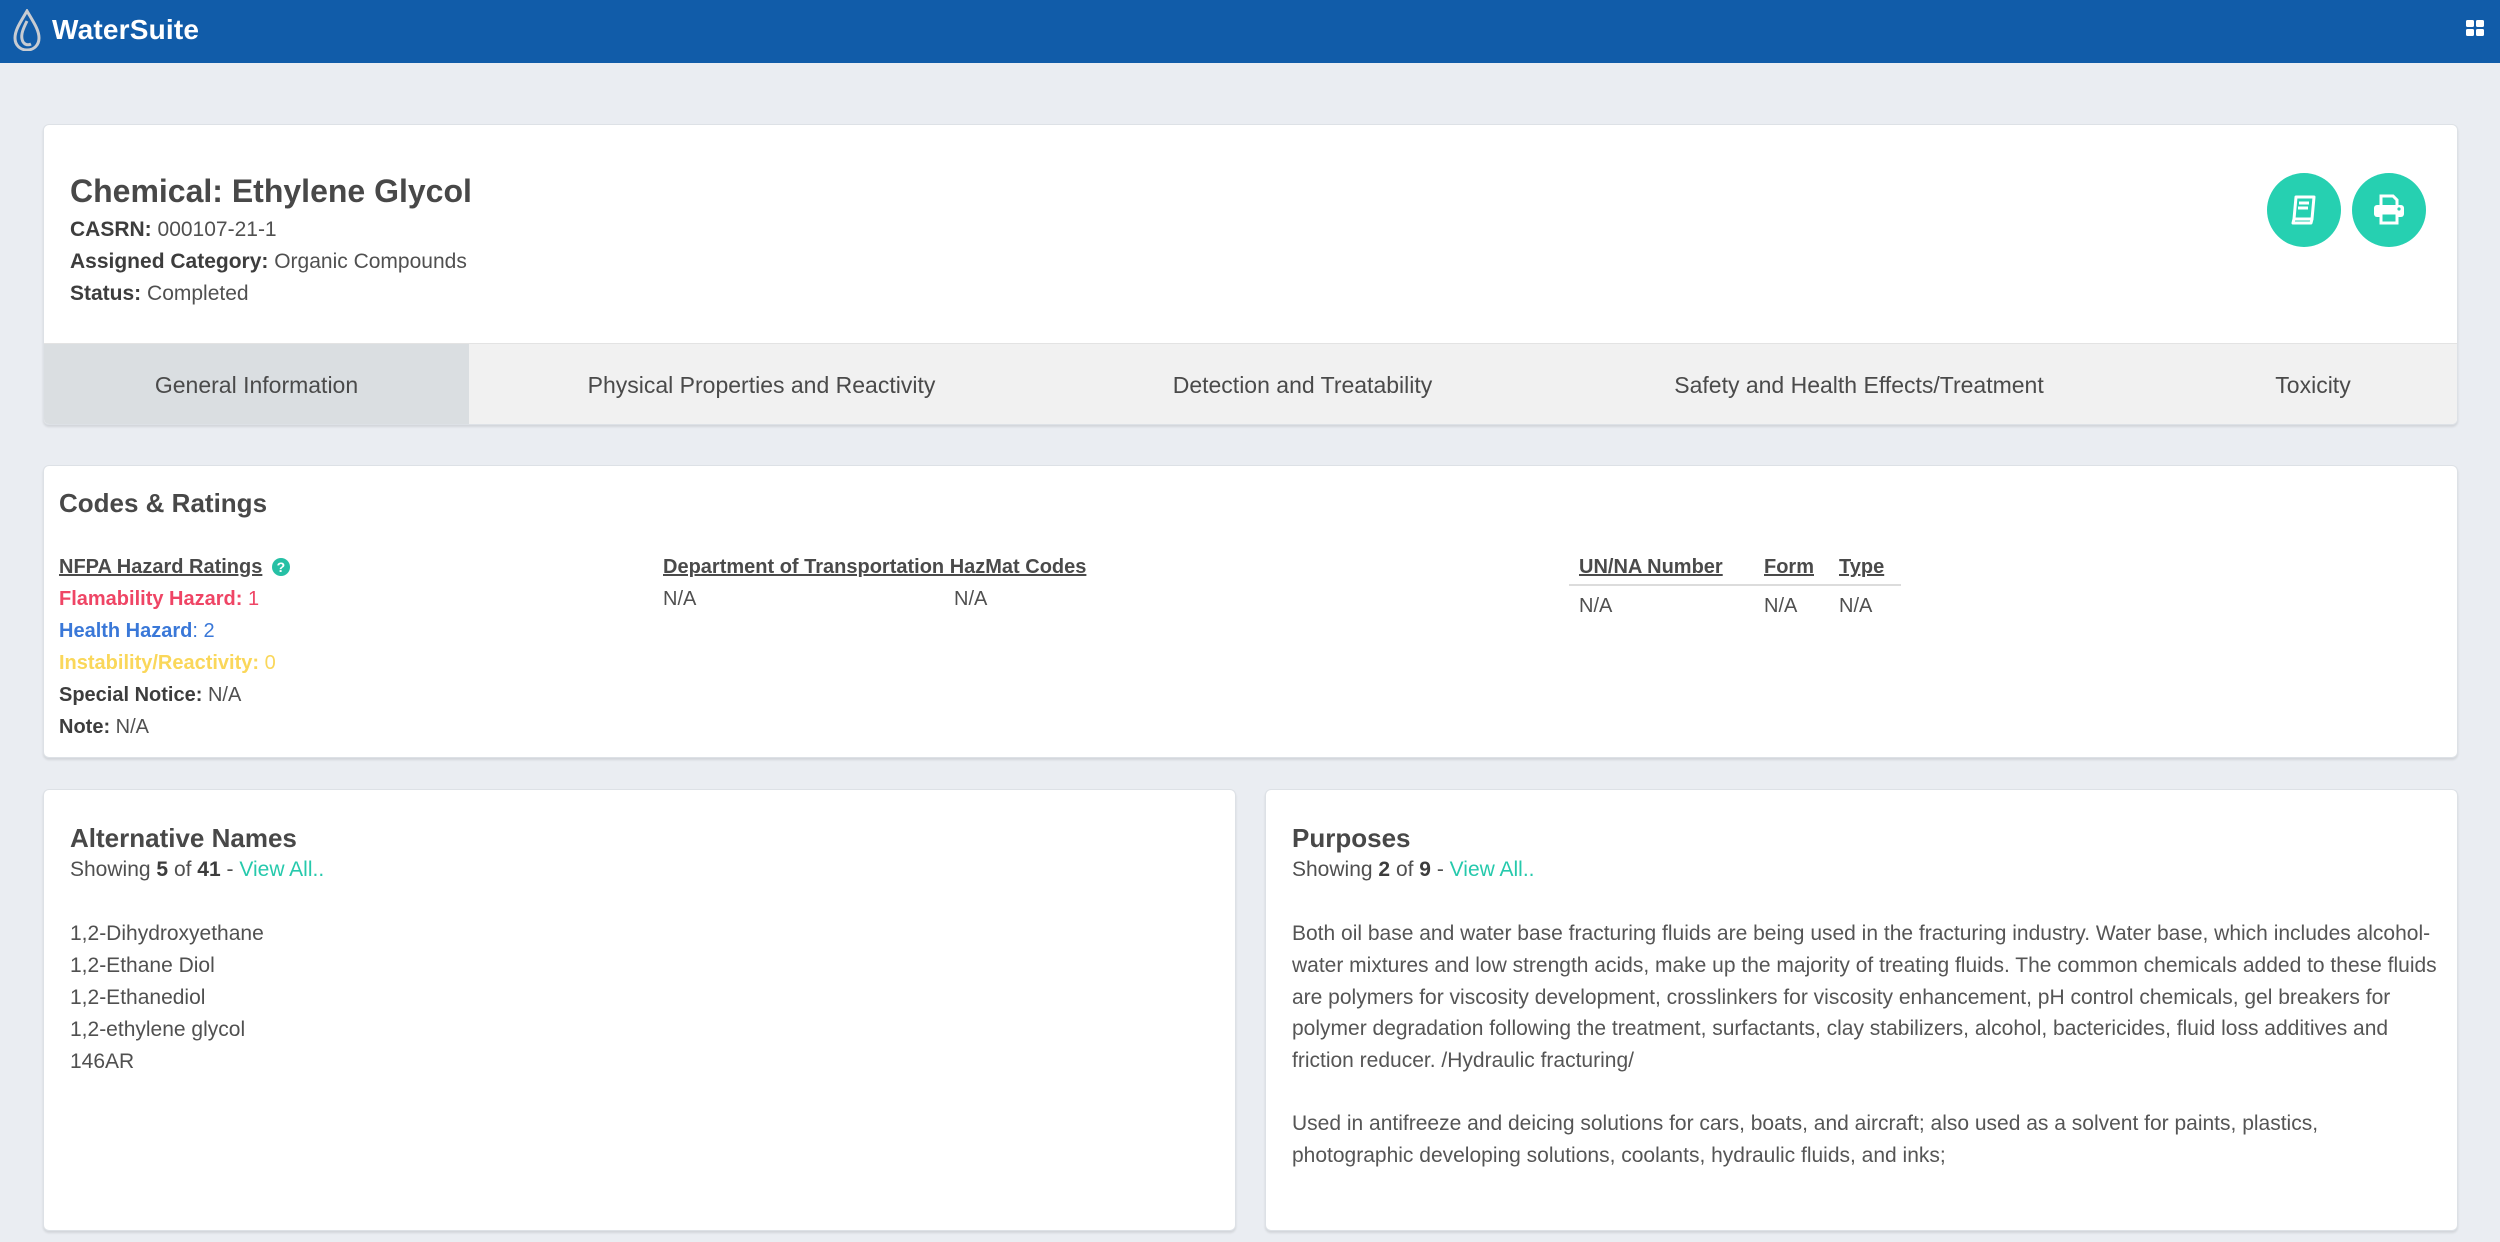  What do you see at coordinates (256, 384) in the screenshot?
I see `tab-general-information: General Information` at bounding box center [256, 384].